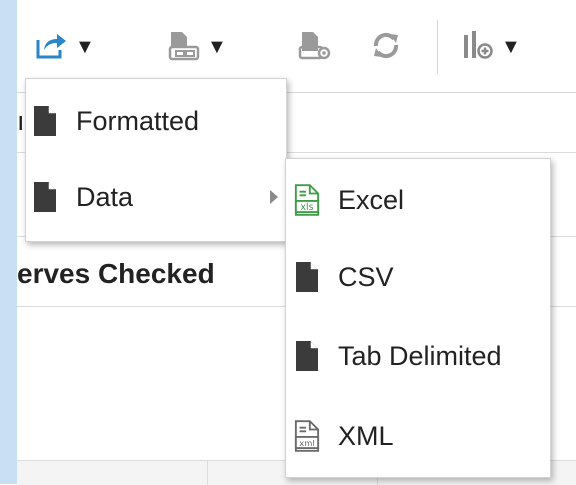 The width and height of the screenshot is (576, 485). I want to click on menu-item-label: Excel, so click(371, 199).